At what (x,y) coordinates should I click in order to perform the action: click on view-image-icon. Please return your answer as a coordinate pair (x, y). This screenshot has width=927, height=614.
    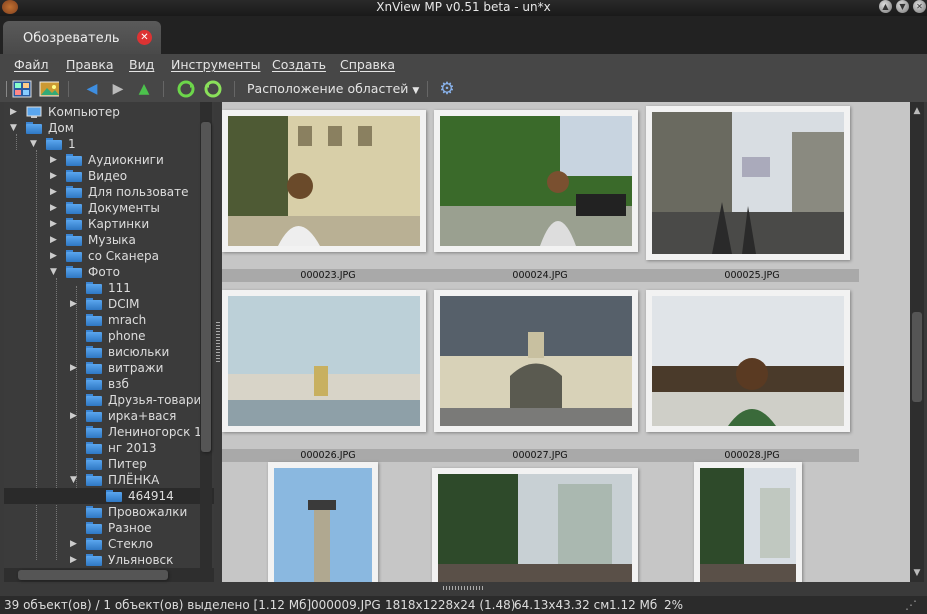
    Looking at the image, I should click on (49, 89).